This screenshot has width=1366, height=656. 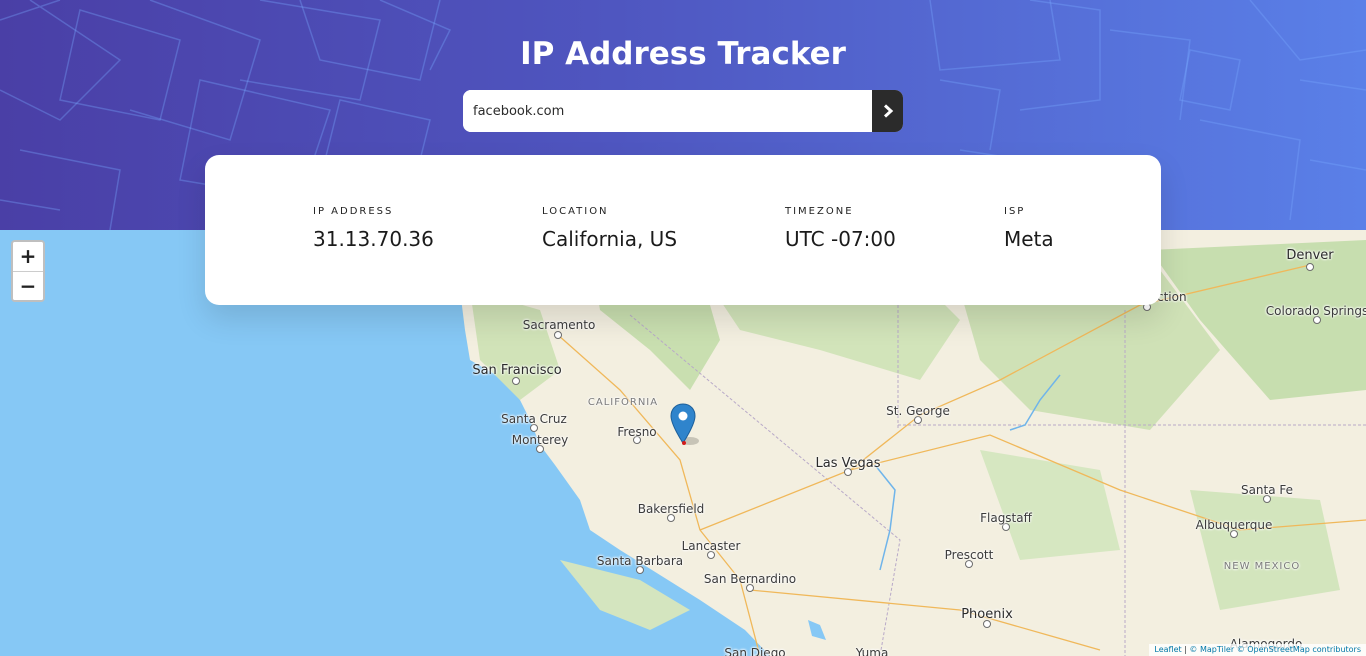 What do you see at coordinates (1262, 566) in the screenshot?
I see `map-label-new-mexico: NEW MEXICO` at bounding box center [1262, 566].